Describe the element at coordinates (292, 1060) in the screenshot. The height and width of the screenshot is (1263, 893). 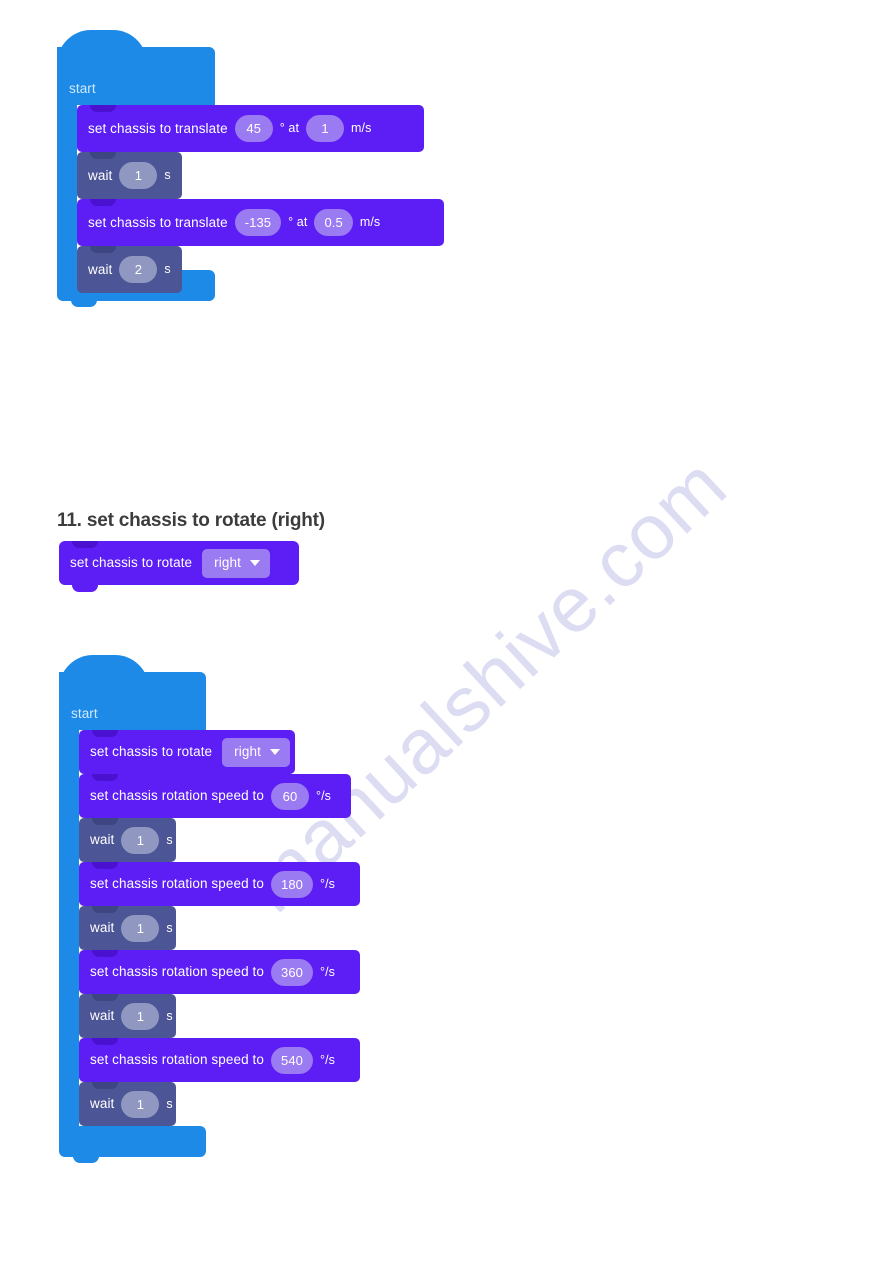
I see `rotation-speed-input: 540` at that location.